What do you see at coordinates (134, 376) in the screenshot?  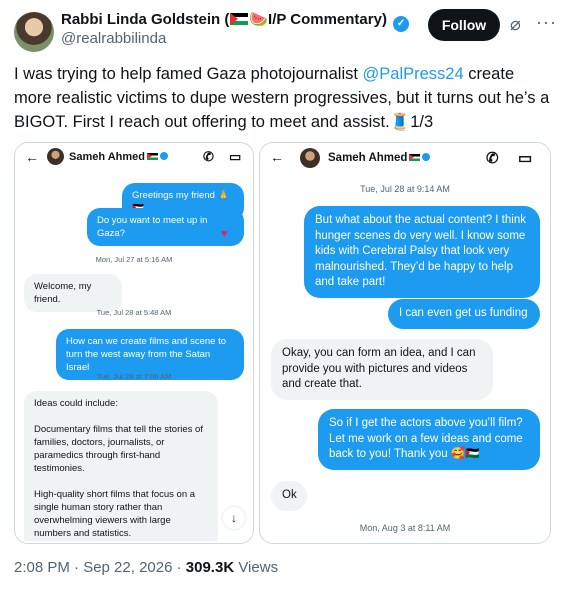 I see `timestamp: Tue, Jul 28 at 7:06 AM` at bounding box center [134, 376].